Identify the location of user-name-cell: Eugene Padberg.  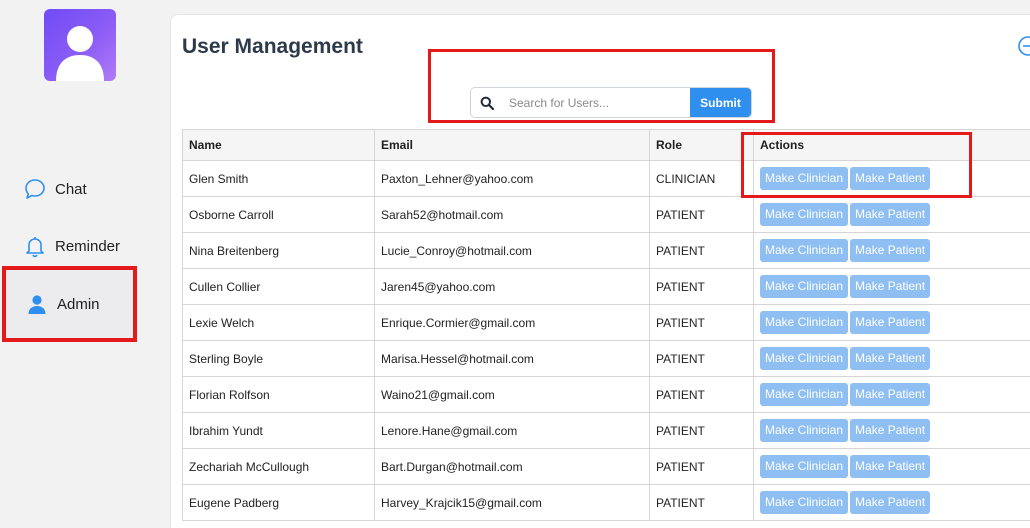
(278, 502).